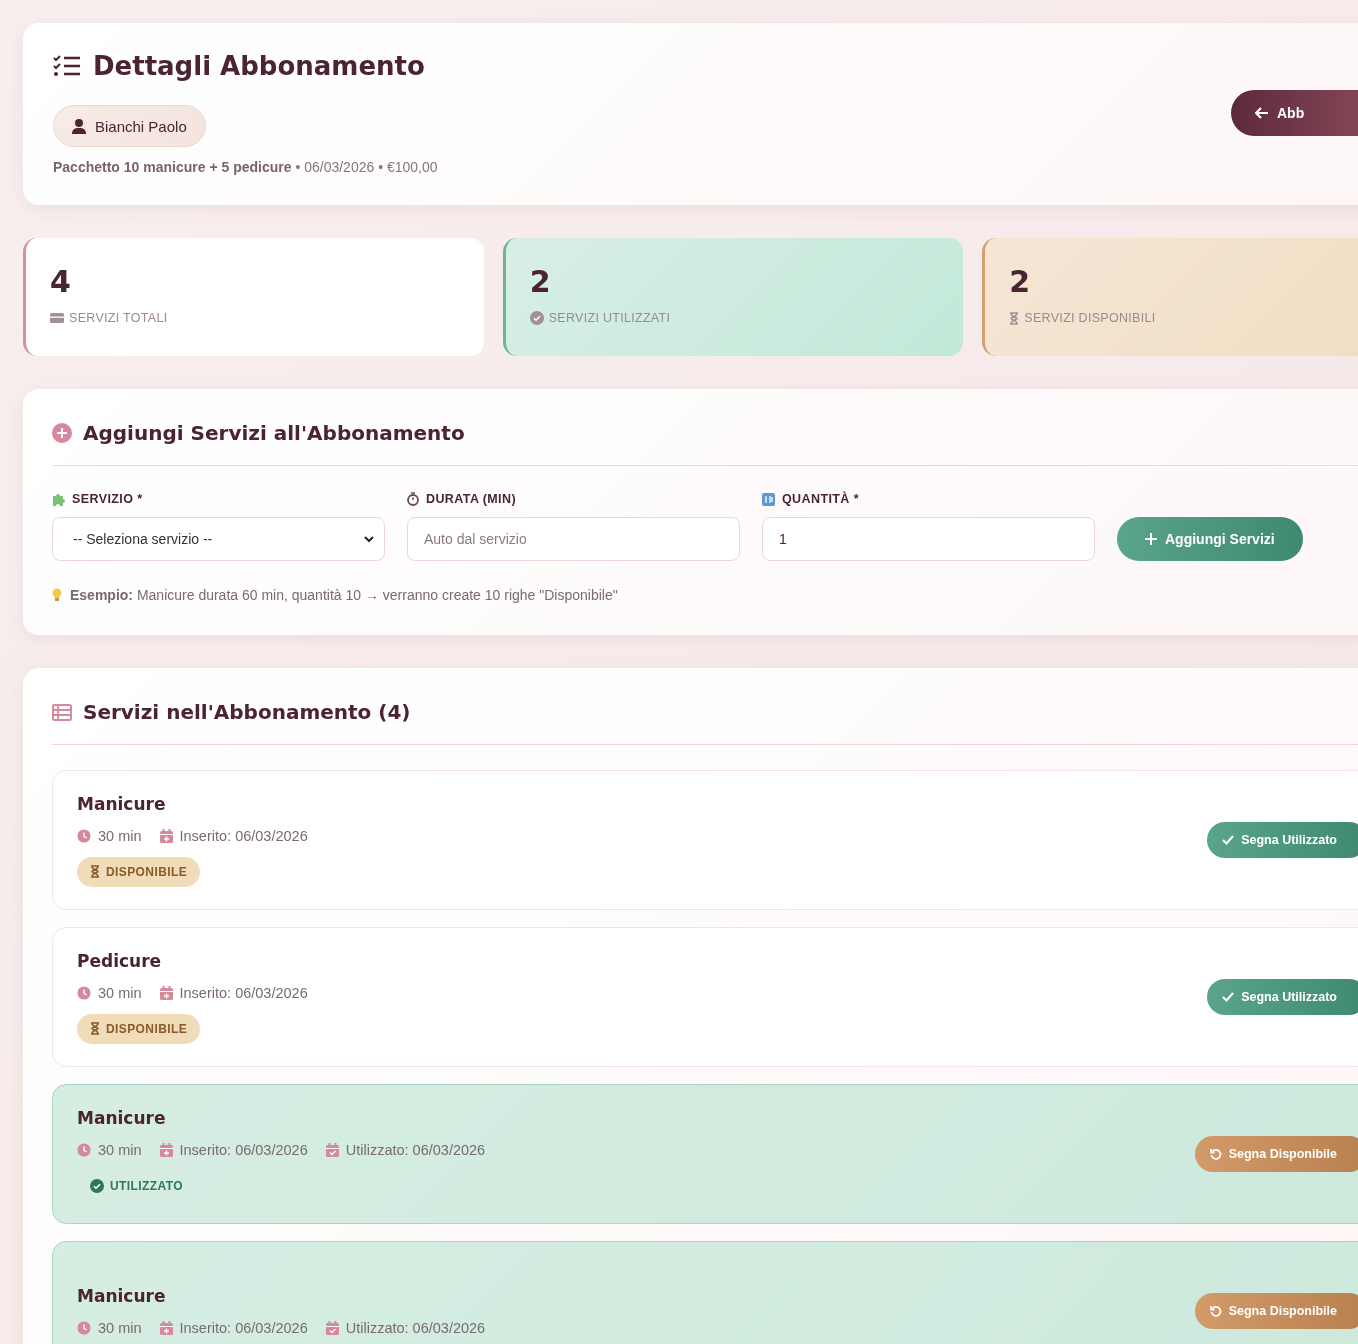 The width and height of the screenshot is (1358, 1344). Describe the element at coordinates (1090, 318) in the screenshot. I see `stat-label: SERVIZI DISPONIBILI` at that location.